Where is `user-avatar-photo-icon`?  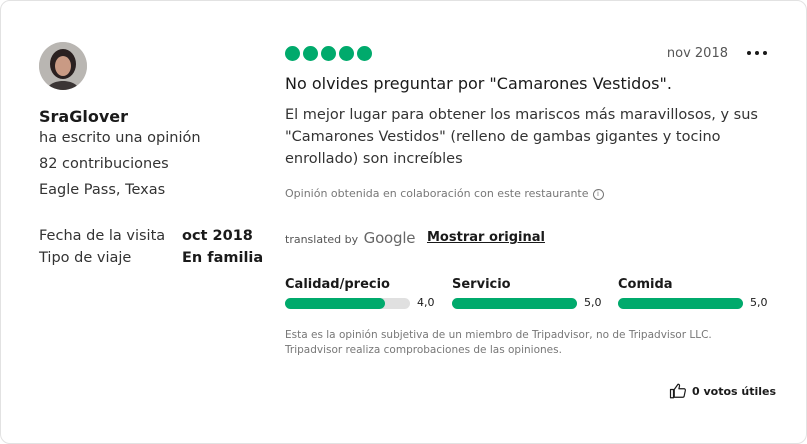 user-avatar-photo-icon is located at coordinates (63, 66).